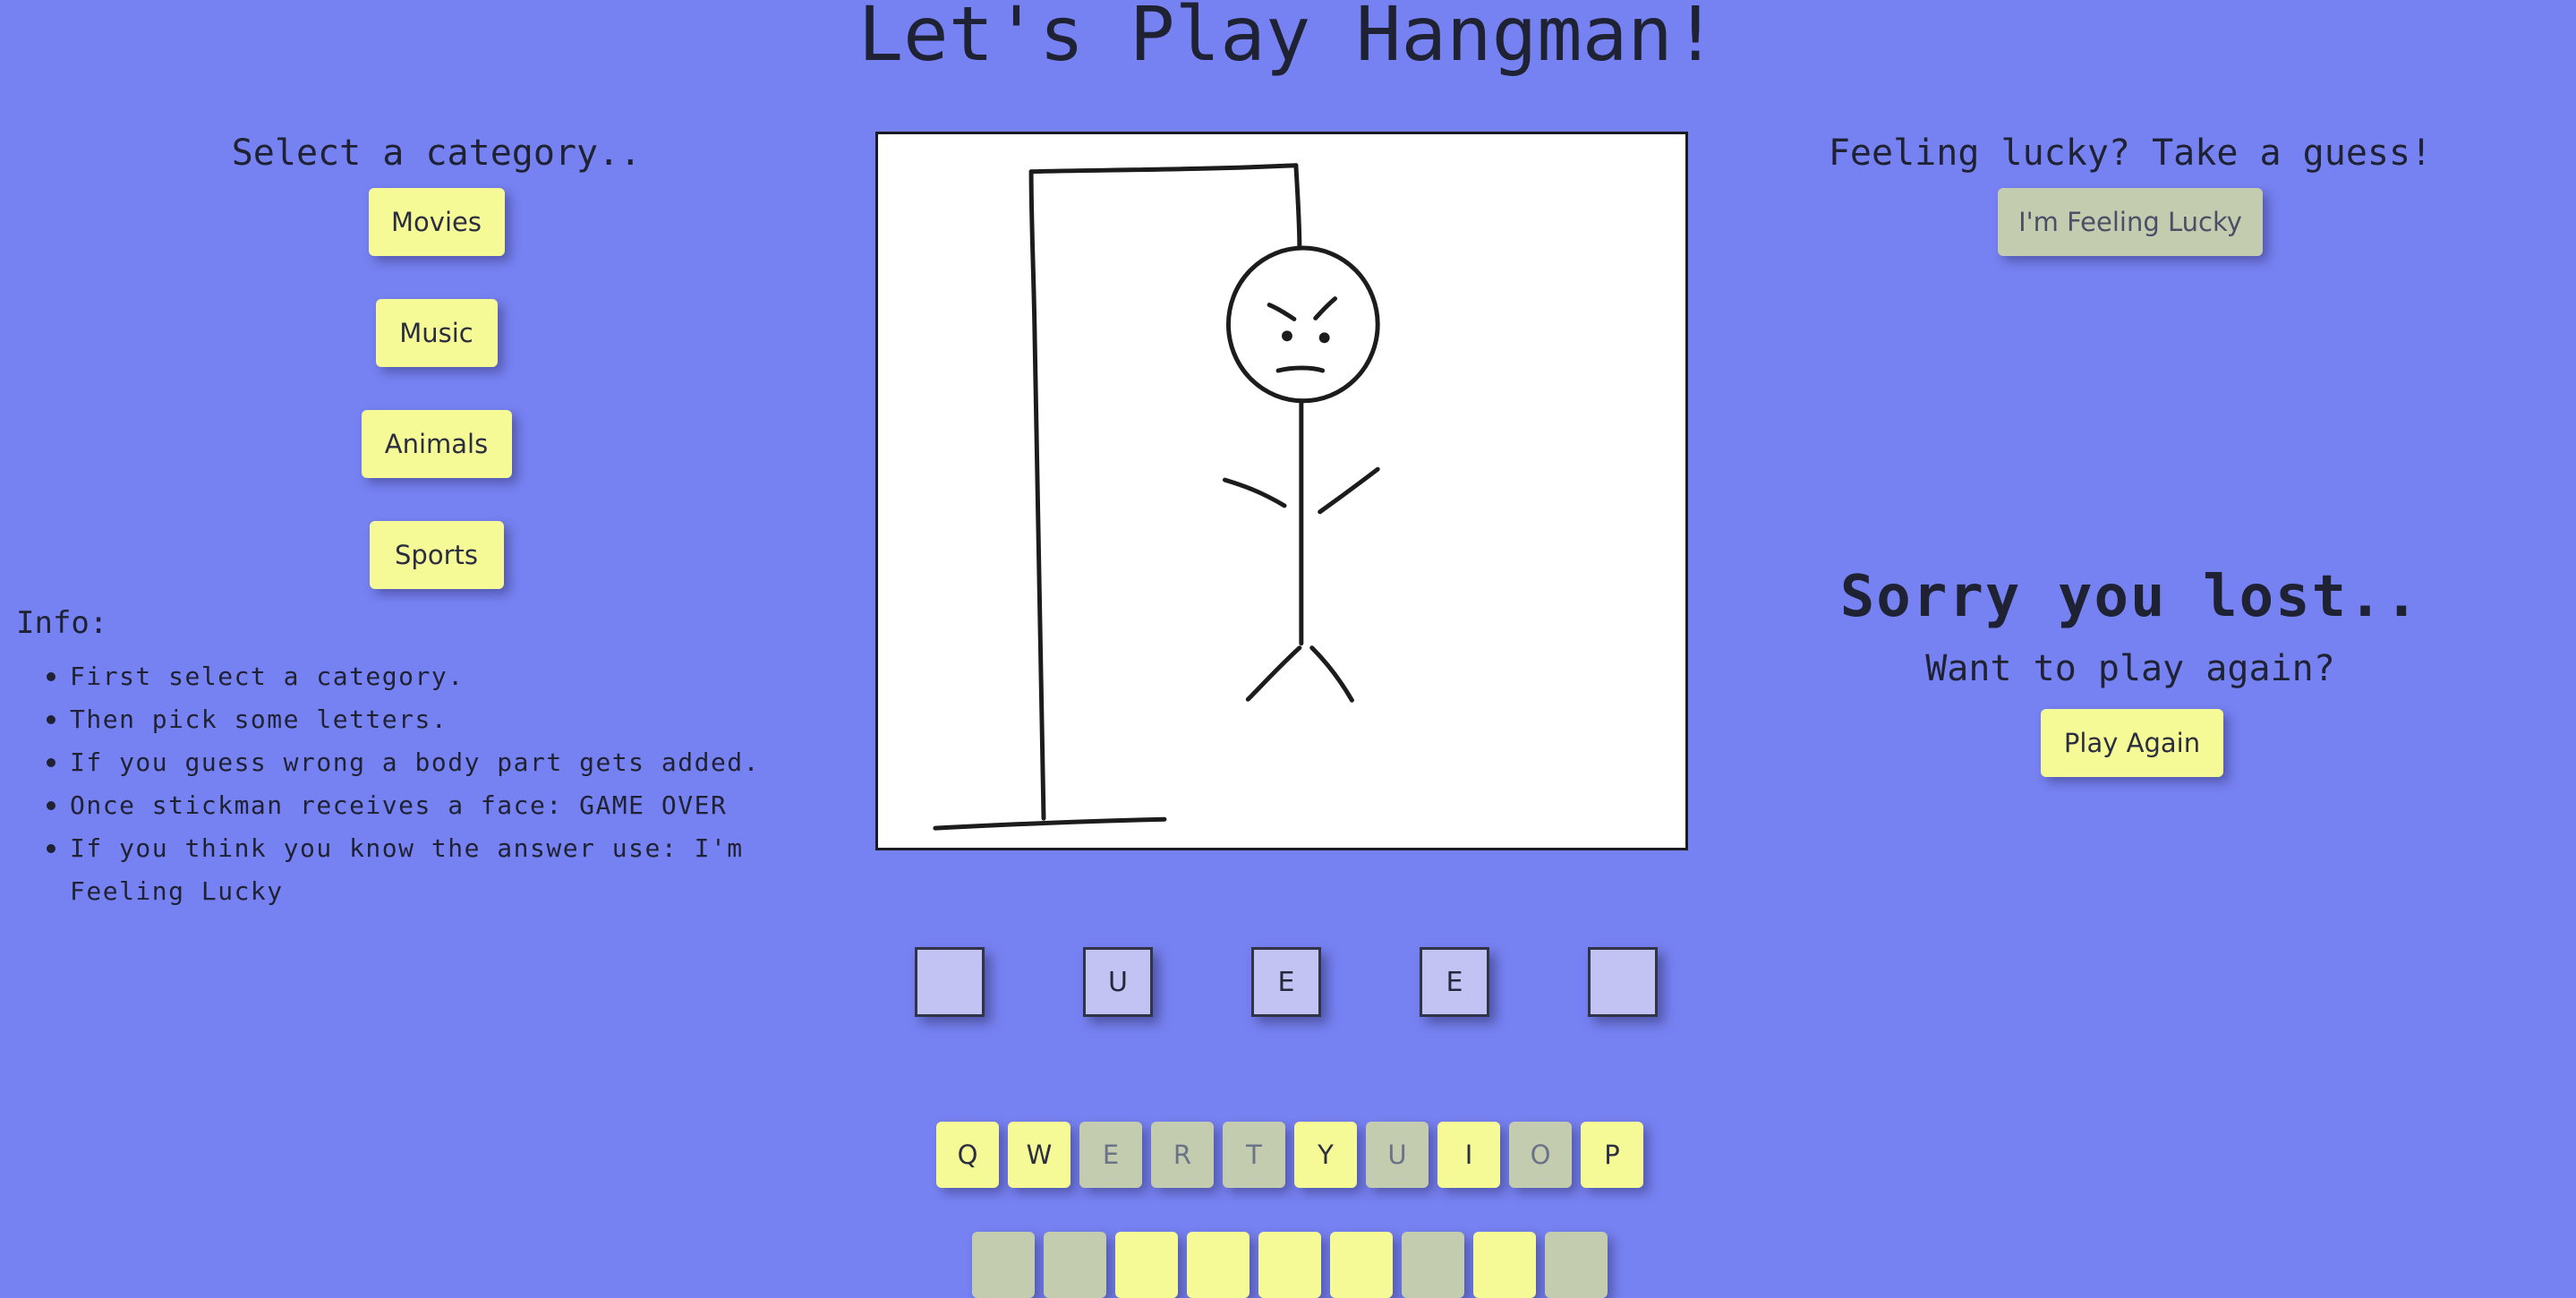  What do you see at coordinates (1397, 1155) in the screenshot?
I see `key-u-button: U` at bounding box center [1397, 1155].